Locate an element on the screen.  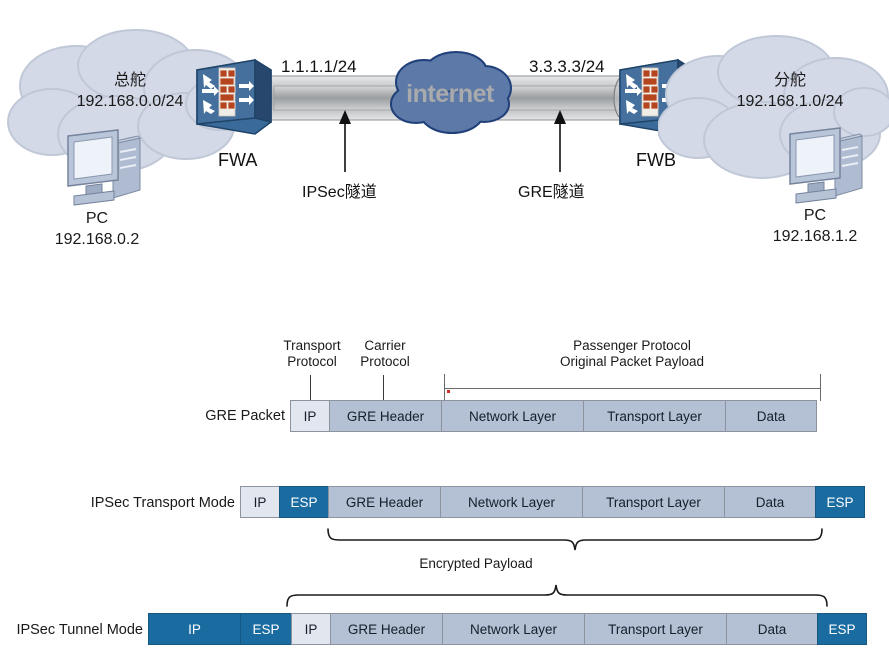
gre-packet-row-label: GRE Packet is located at coordinates (245, 416).